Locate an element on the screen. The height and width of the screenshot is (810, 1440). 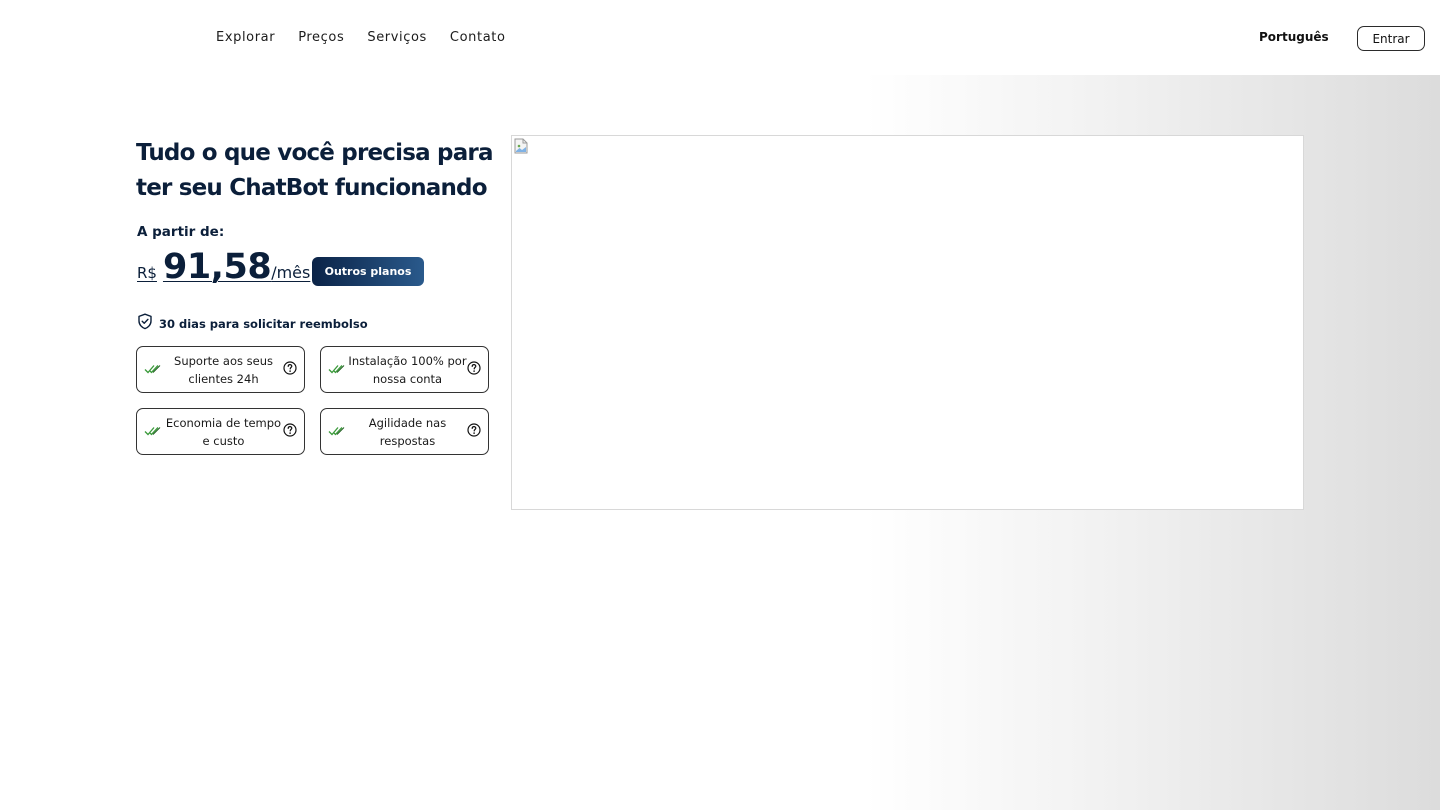
feature-card: Agilidade nas respostas is located at coordinates (404, 431).